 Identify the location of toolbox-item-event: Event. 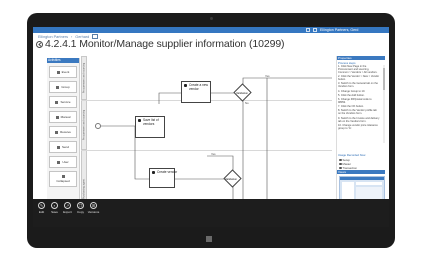
(63, 72).